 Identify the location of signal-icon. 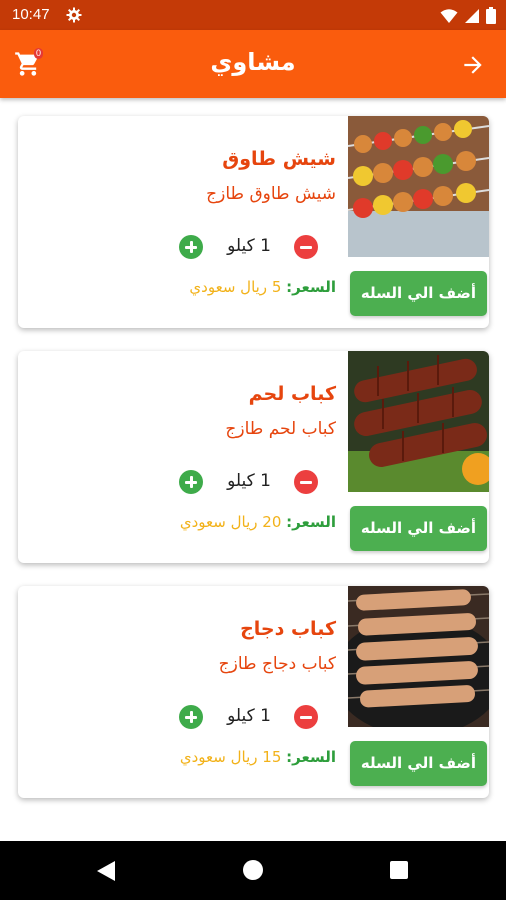
(472, 15).